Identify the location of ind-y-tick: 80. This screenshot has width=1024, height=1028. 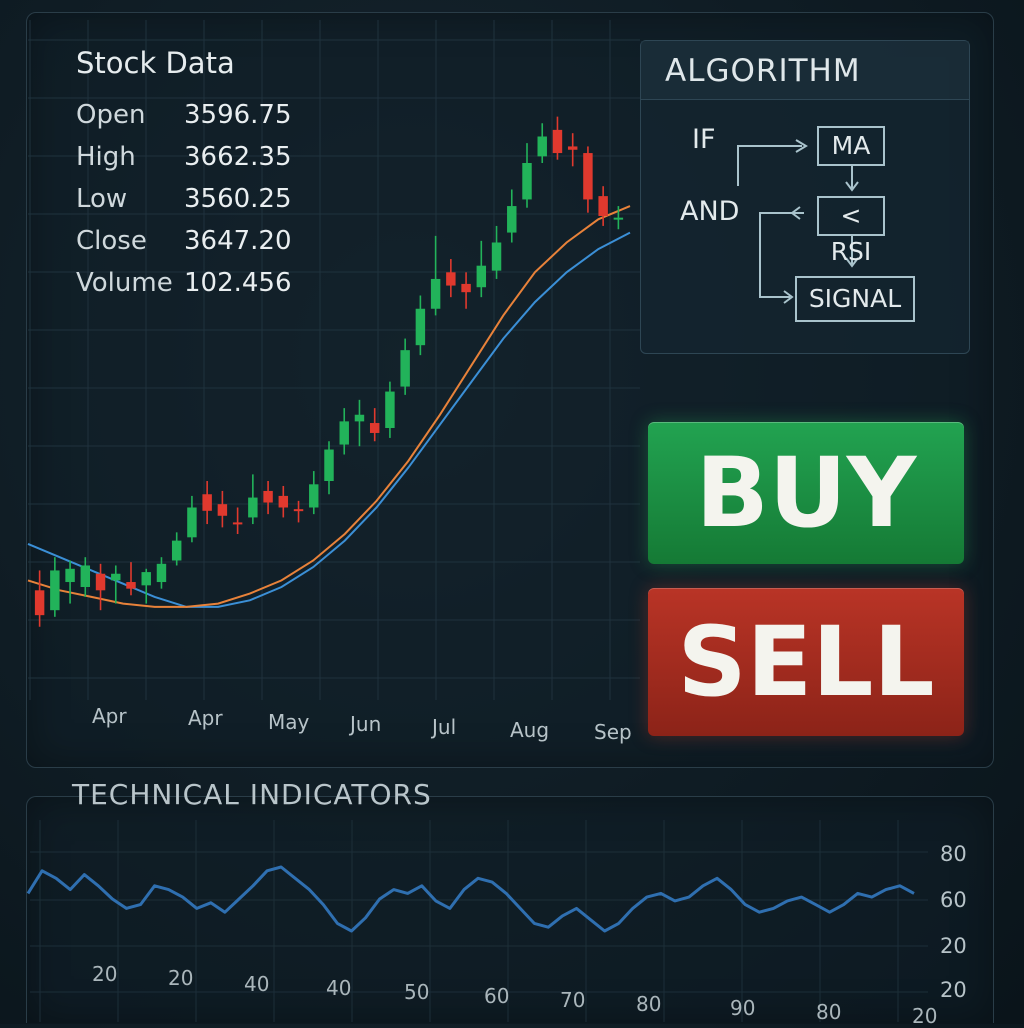
(953, 854).